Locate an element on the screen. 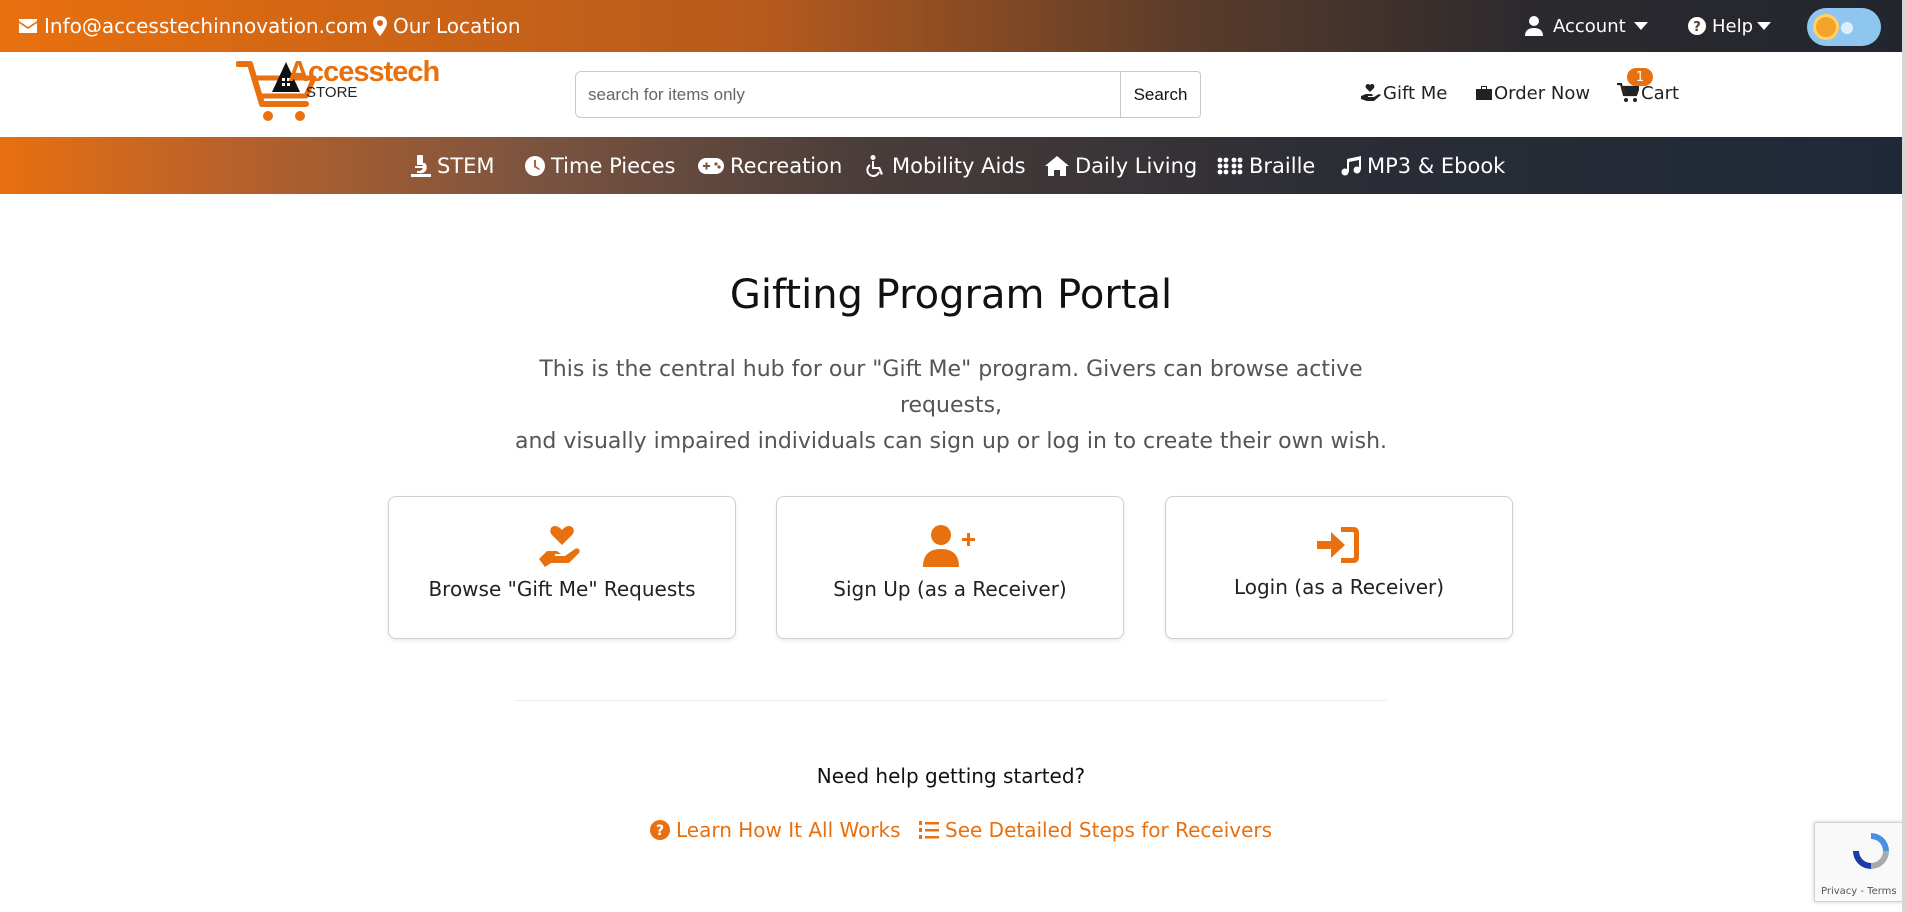  help-question: Need help getting started? is located at coordinates (951, 776).